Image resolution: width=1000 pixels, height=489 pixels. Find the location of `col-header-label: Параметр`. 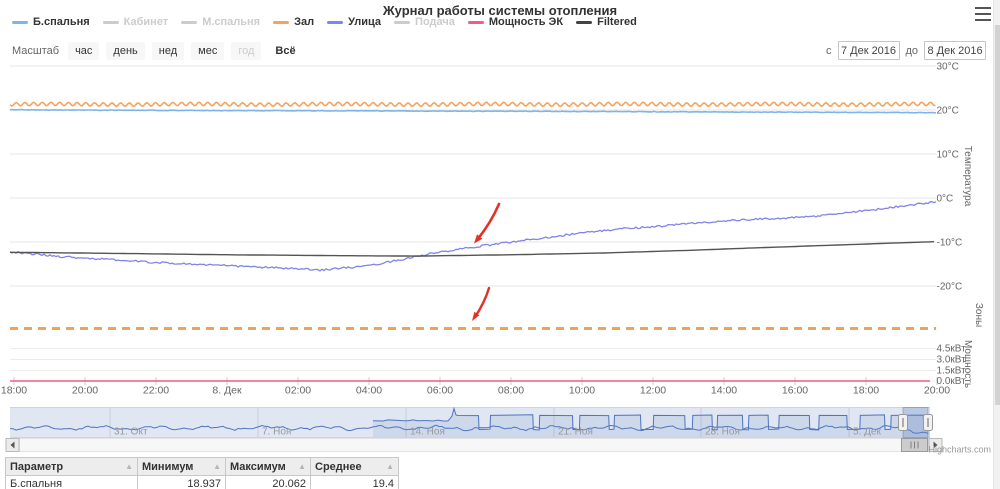

col-header-label: Параметр is located at coordinates (37, 466).